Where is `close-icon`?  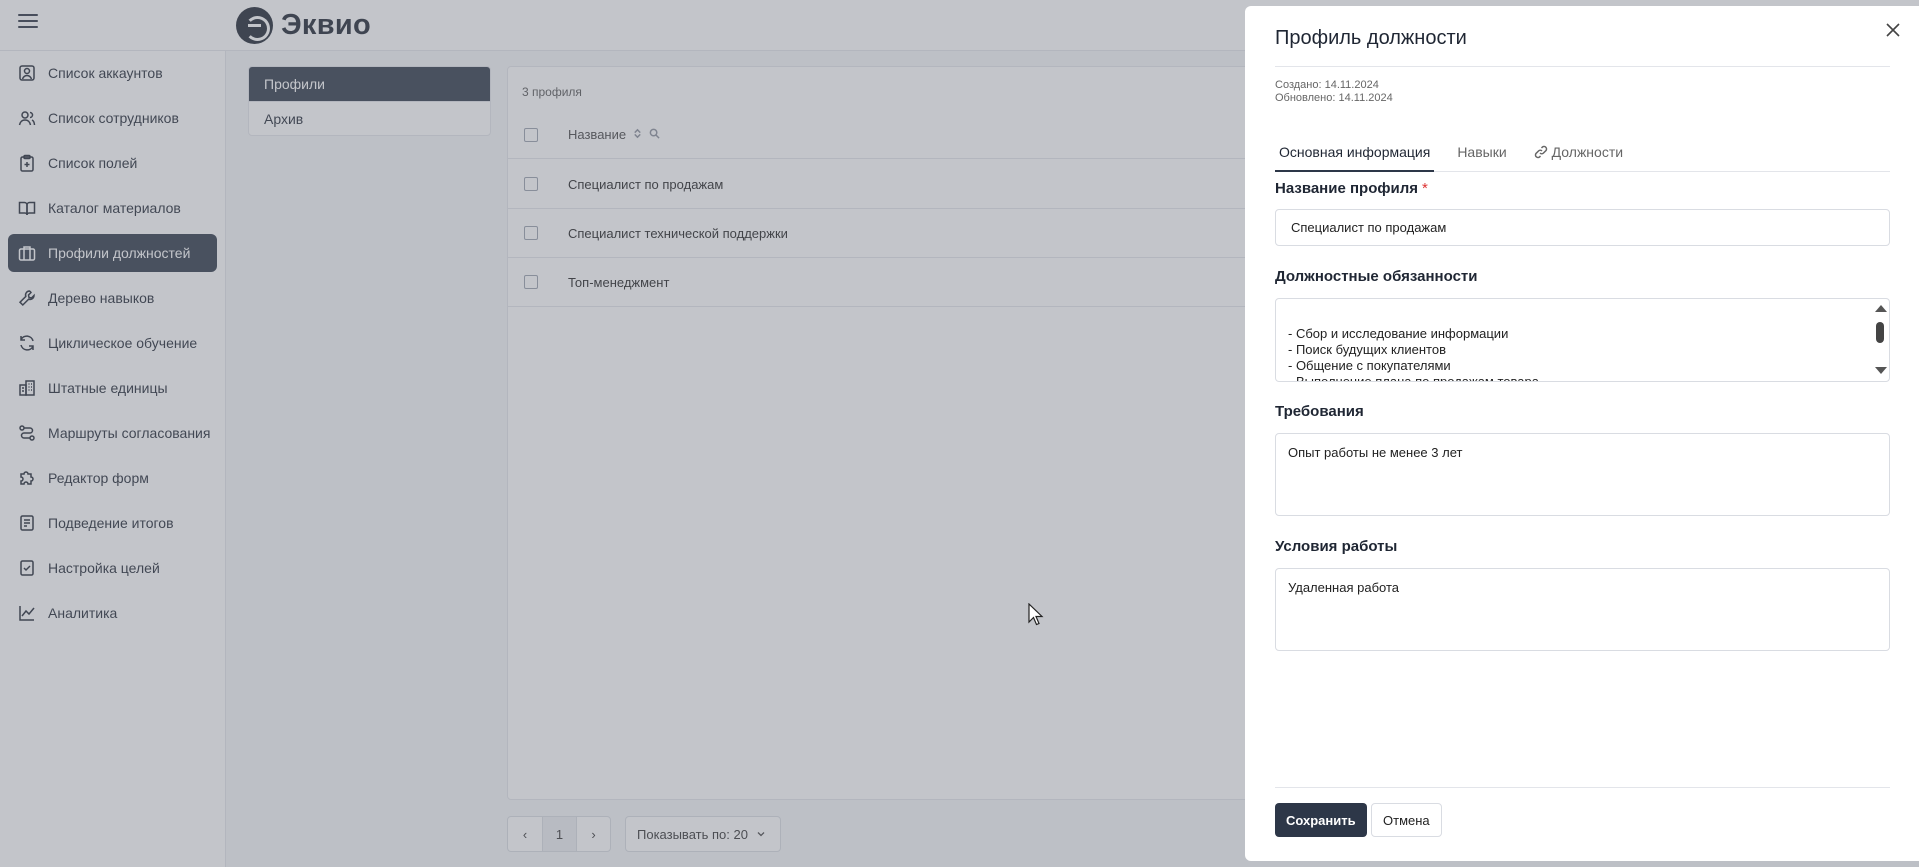 close-icon is located at coordinates (1893, 30).